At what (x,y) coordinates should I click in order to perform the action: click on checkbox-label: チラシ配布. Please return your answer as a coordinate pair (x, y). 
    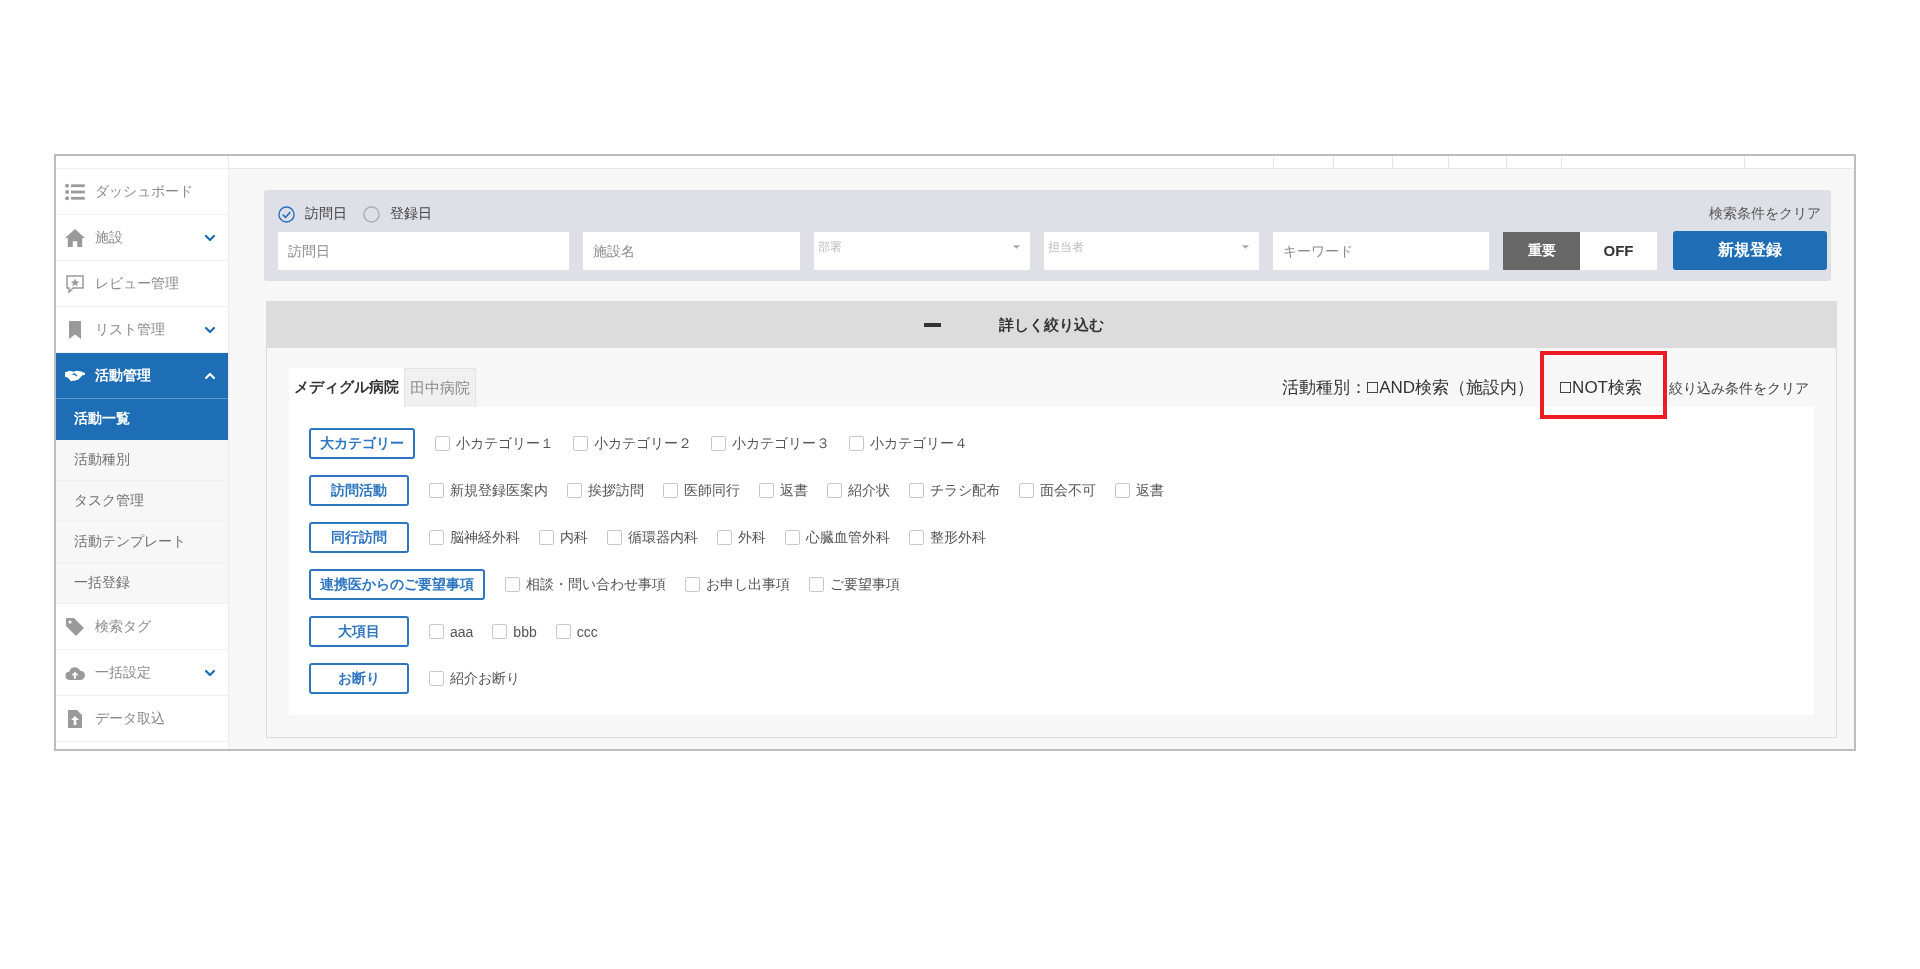
    Looking at the image, I should click on (965, 490).